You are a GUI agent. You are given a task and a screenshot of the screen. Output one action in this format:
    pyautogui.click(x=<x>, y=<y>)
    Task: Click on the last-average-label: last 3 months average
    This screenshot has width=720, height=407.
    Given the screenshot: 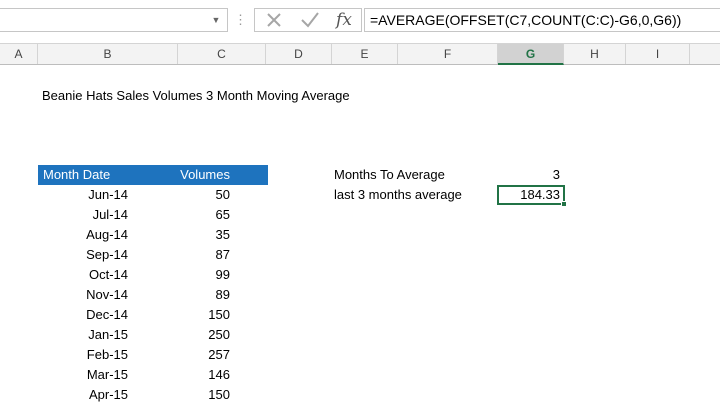 What is the action you would take?
    pyautogui.click(x=398, y=195)
    